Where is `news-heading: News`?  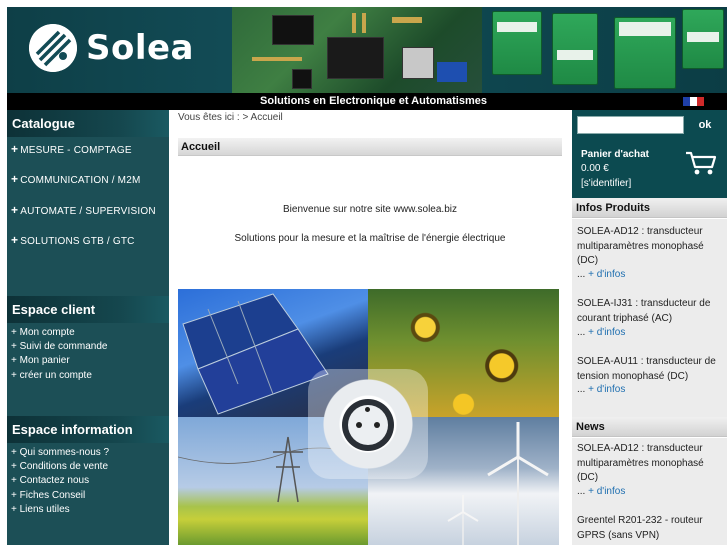
news-heading: News is located at coordinates (649, 427).